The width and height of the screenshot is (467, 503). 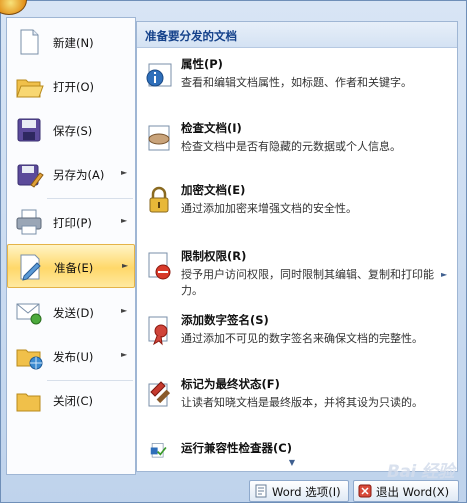 I want to click on cmd-new-label: 新建(N), so click(x=73, y=43).